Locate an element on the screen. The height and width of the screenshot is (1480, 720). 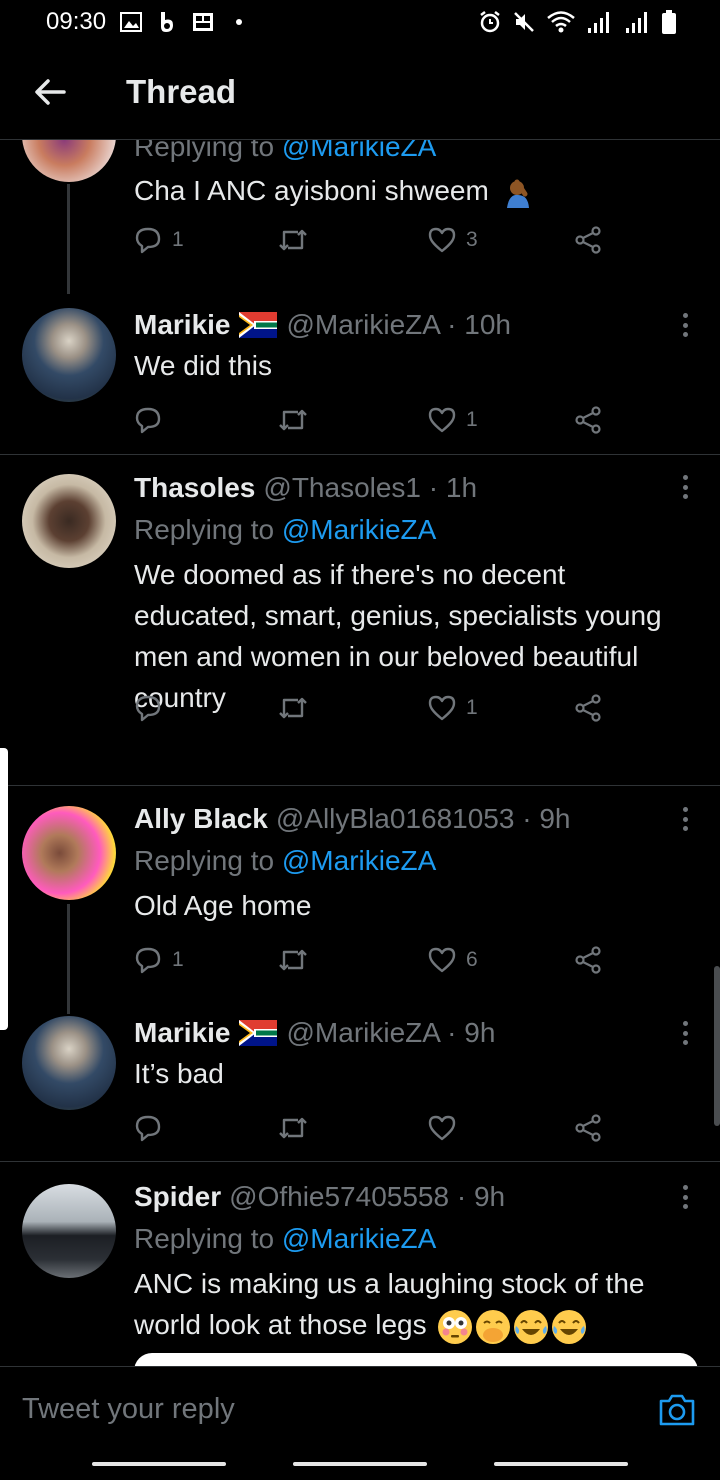
edge-panel-handle is located at coordinates (4, 889).